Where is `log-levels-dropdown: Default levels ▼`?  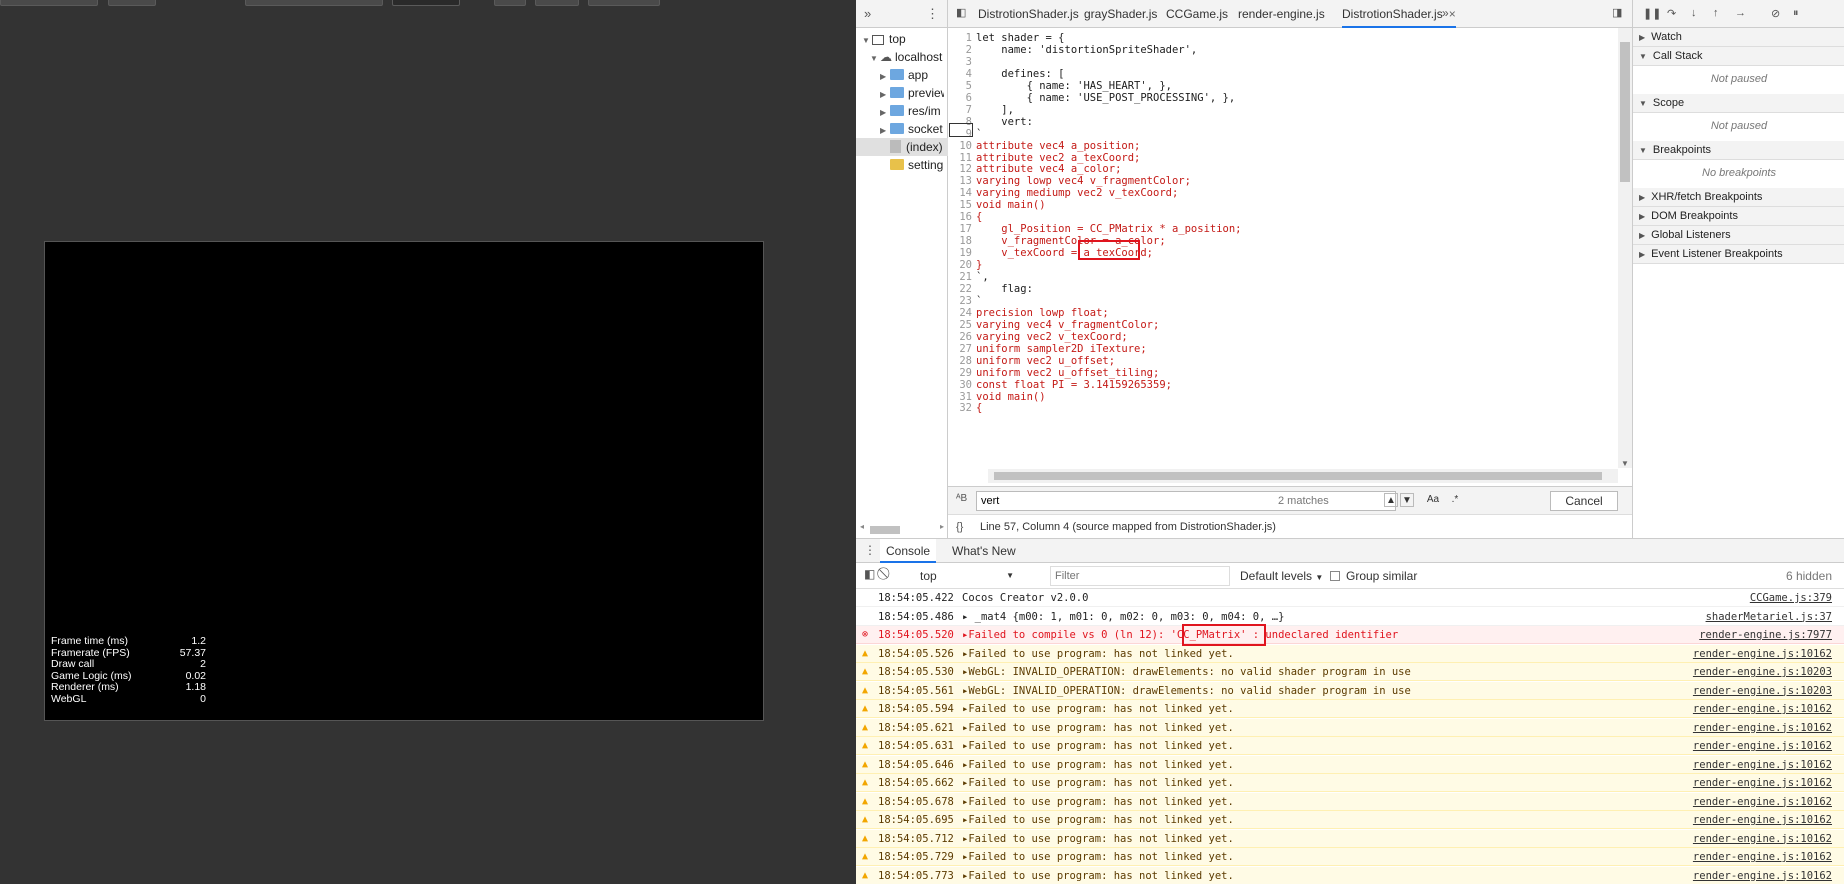 log-levels-dropdown: Default levels ▼ is located at coordinates (1281, 577).